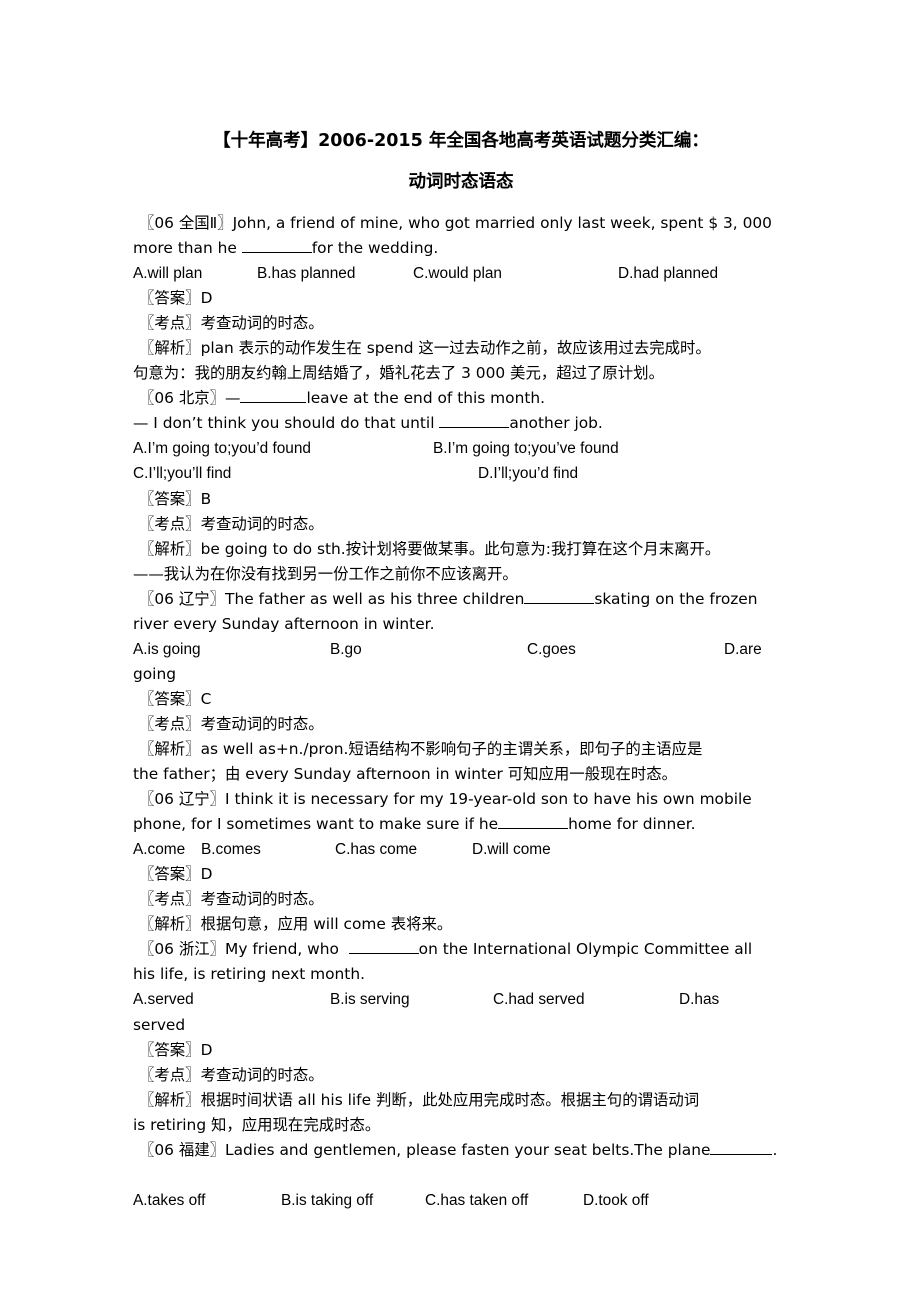 The image size is (920, 1302). Describe the element at coordinates (526, 448) in the screenshot. I see `option-b: B.I’m going to;you’ve found` at that location.